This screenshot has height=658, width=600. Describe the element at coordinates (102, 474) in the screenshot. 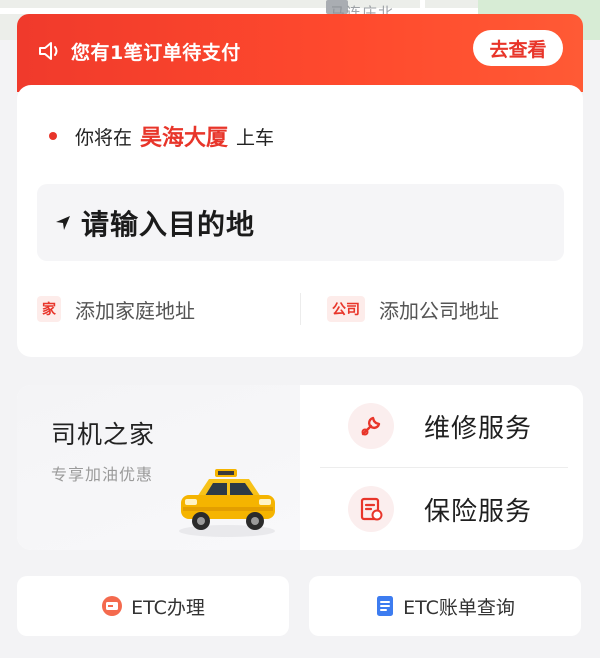

I see `driver-home-subtitle: 专享加油优惠` at that location.